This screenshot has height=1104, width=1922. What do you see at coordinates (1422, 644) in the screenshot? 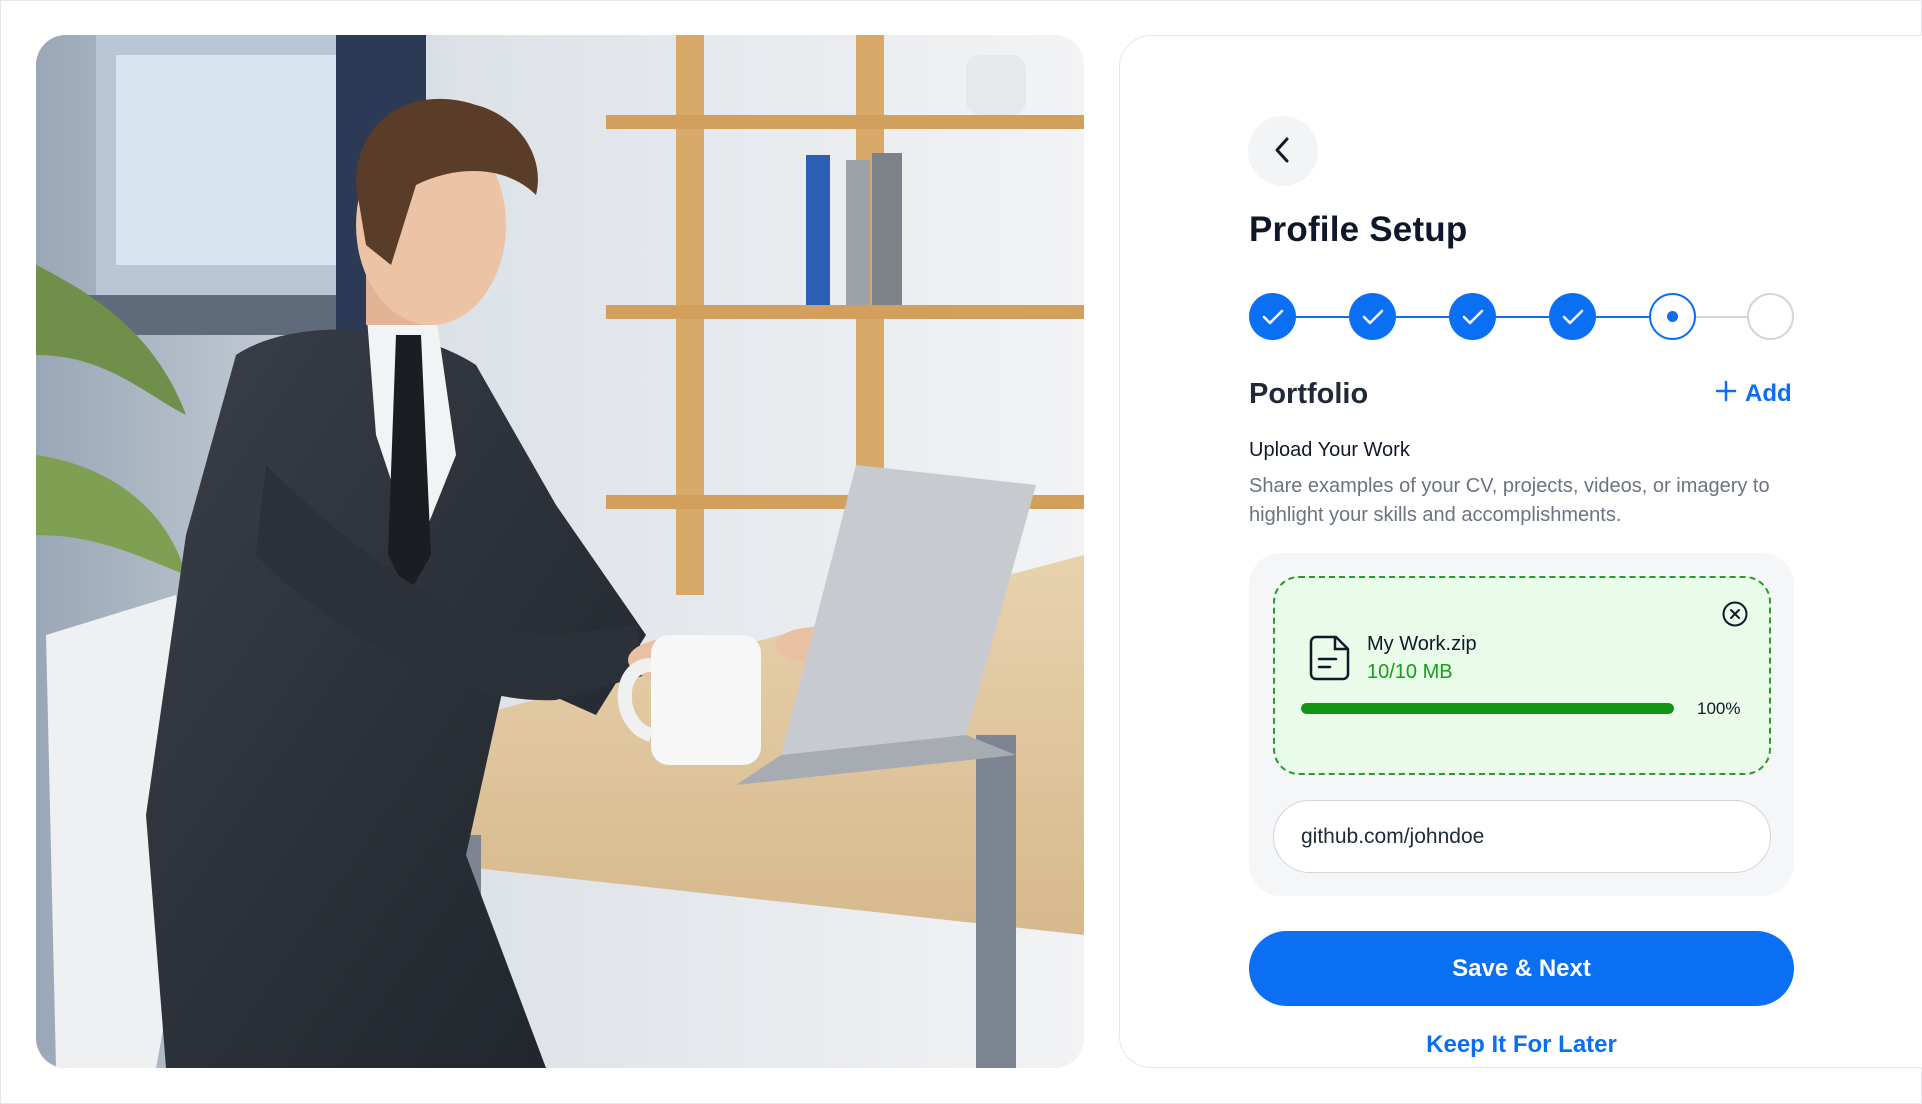
I see `file-name: My Work.zip` at bounding box center [1422, 644].